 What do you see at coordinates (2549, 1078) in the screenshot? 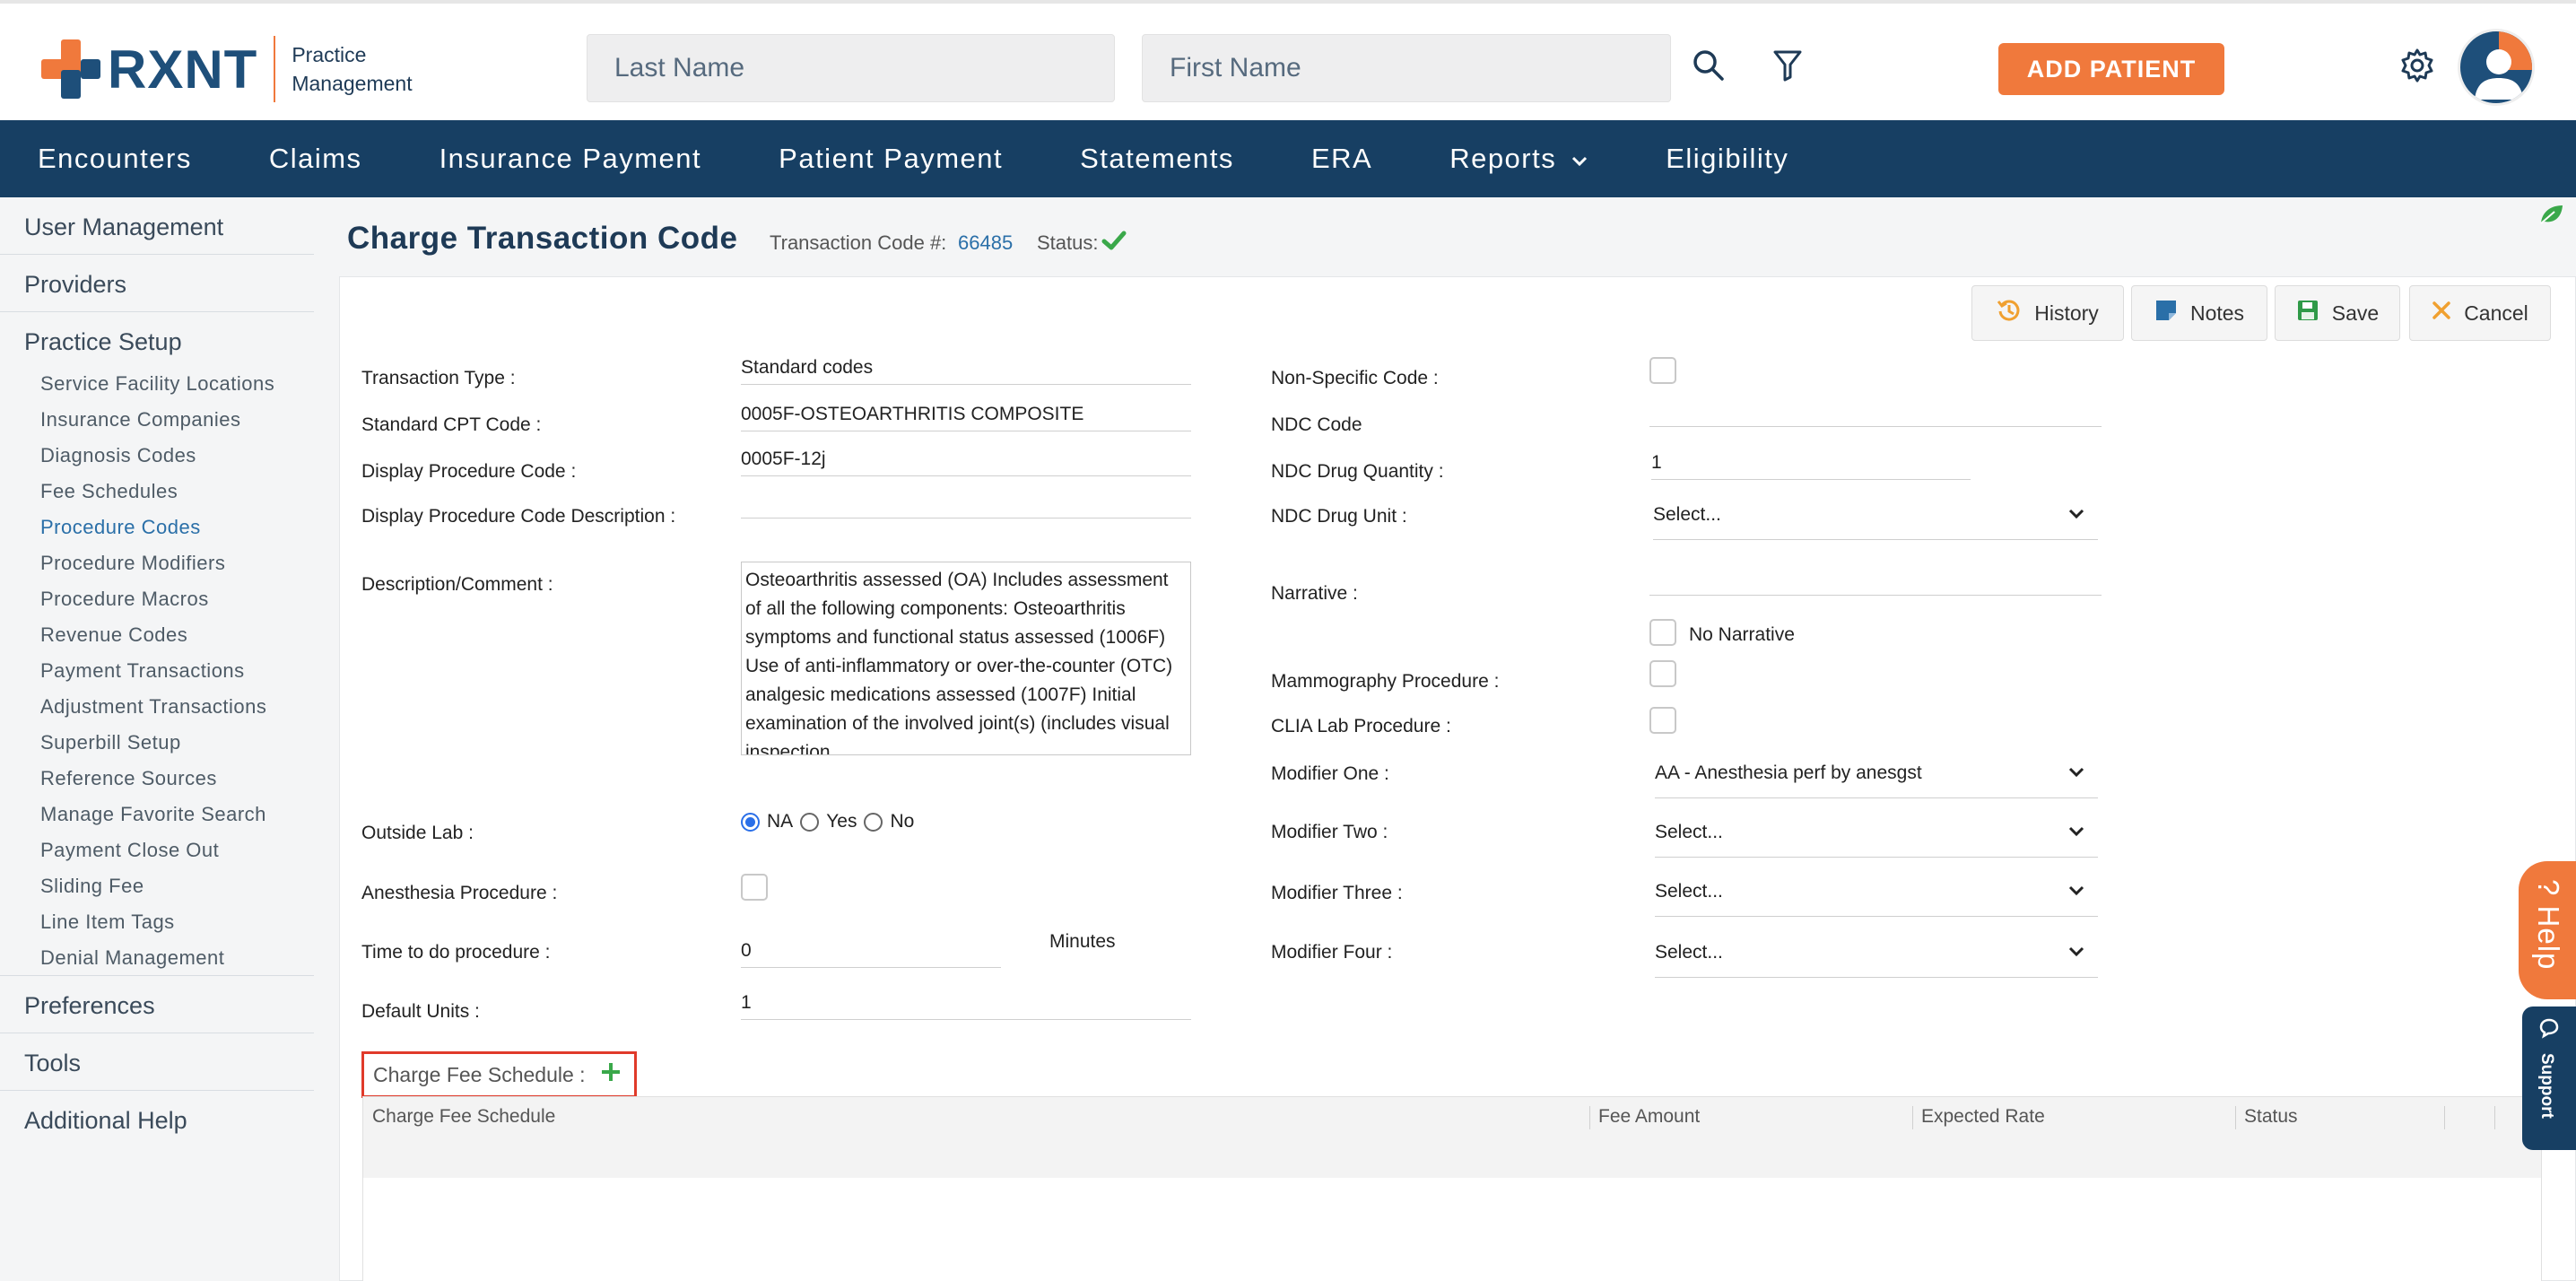
I see `support-tab: Support` at bounding box center [2549, 1078].